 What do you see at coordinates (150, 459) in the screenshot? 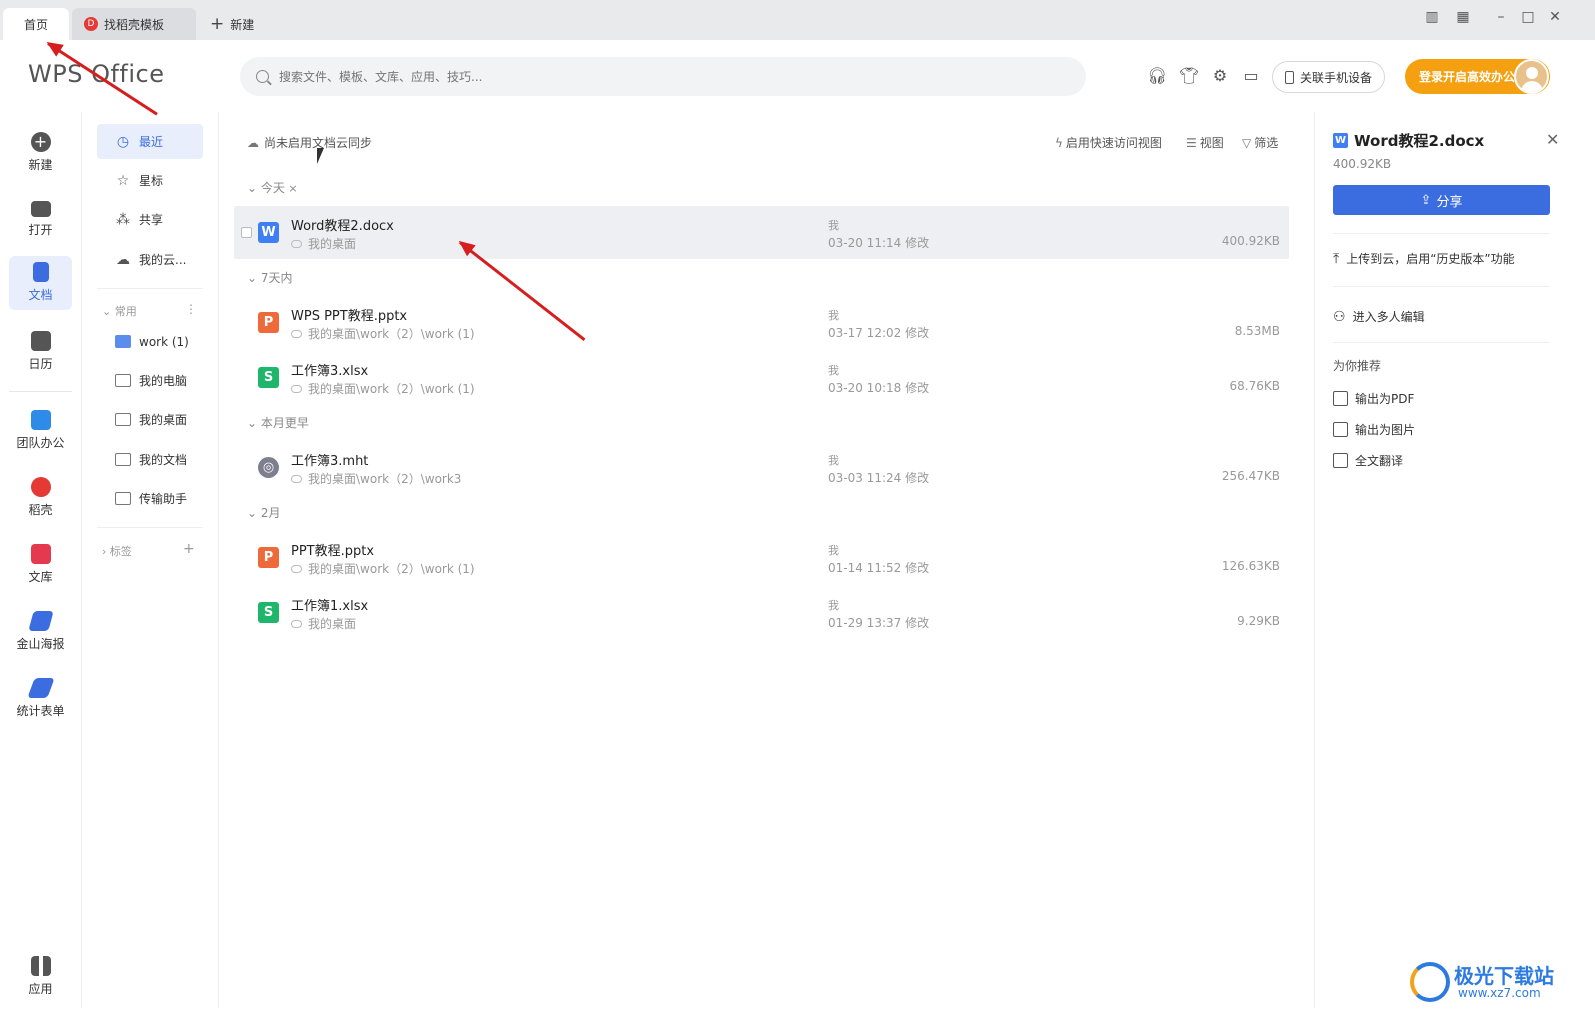
I see `nav-my-documents: 我的文档` at bounding box center [150, 459].